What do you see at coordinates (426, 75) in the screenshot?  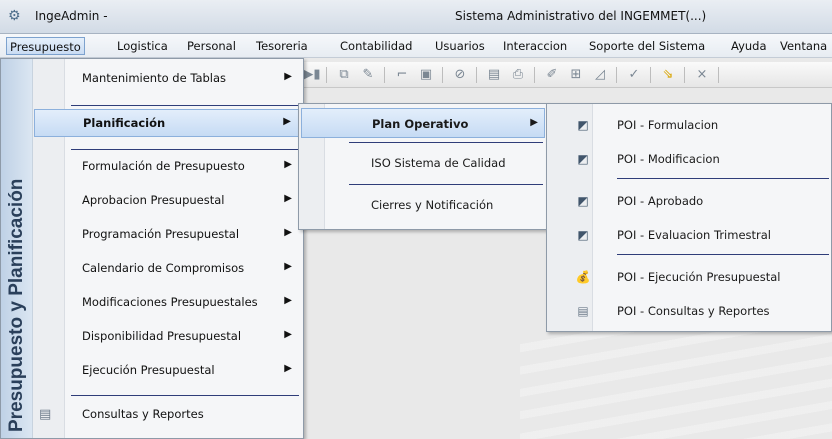 I see `save-icon: ▣` at bounding box center [426, 75].